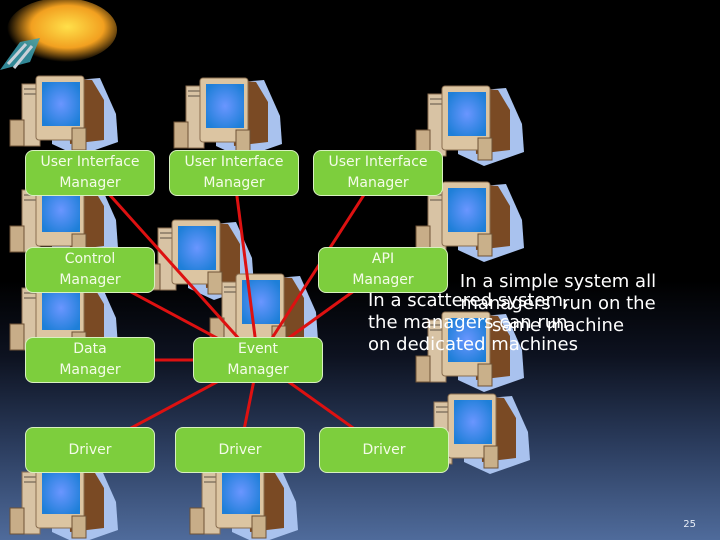 Image resolution: width=720 pixels, height=540 pixels. Describe the element at coordinates (258, 349) in the screenshot. I see `node-label: Event` at that location.